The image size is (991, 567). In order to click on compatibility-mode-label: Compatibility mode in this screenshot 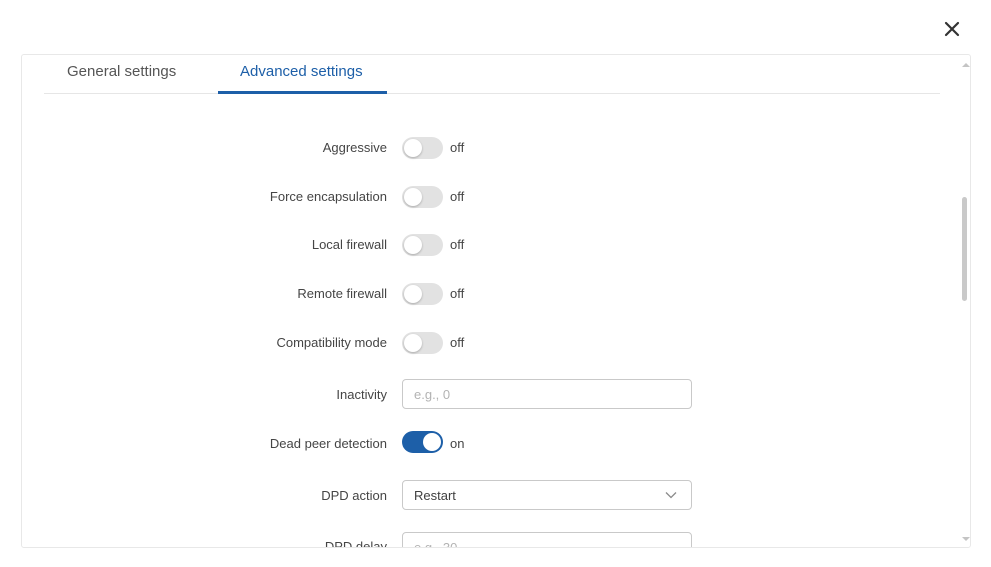, I will do `click(331, 342)`.